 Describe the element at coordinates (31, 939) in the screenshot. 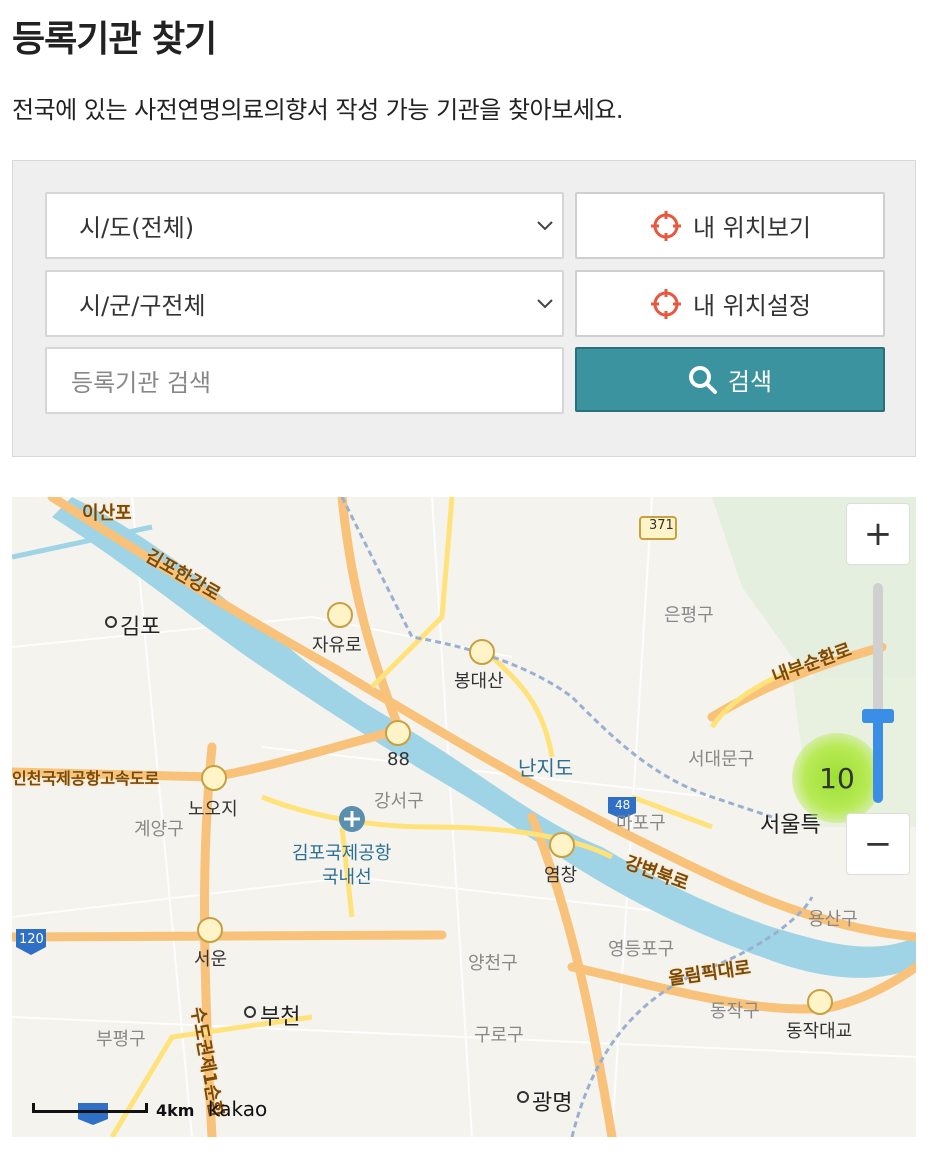

I see `route-sign-120: 120` at that location.